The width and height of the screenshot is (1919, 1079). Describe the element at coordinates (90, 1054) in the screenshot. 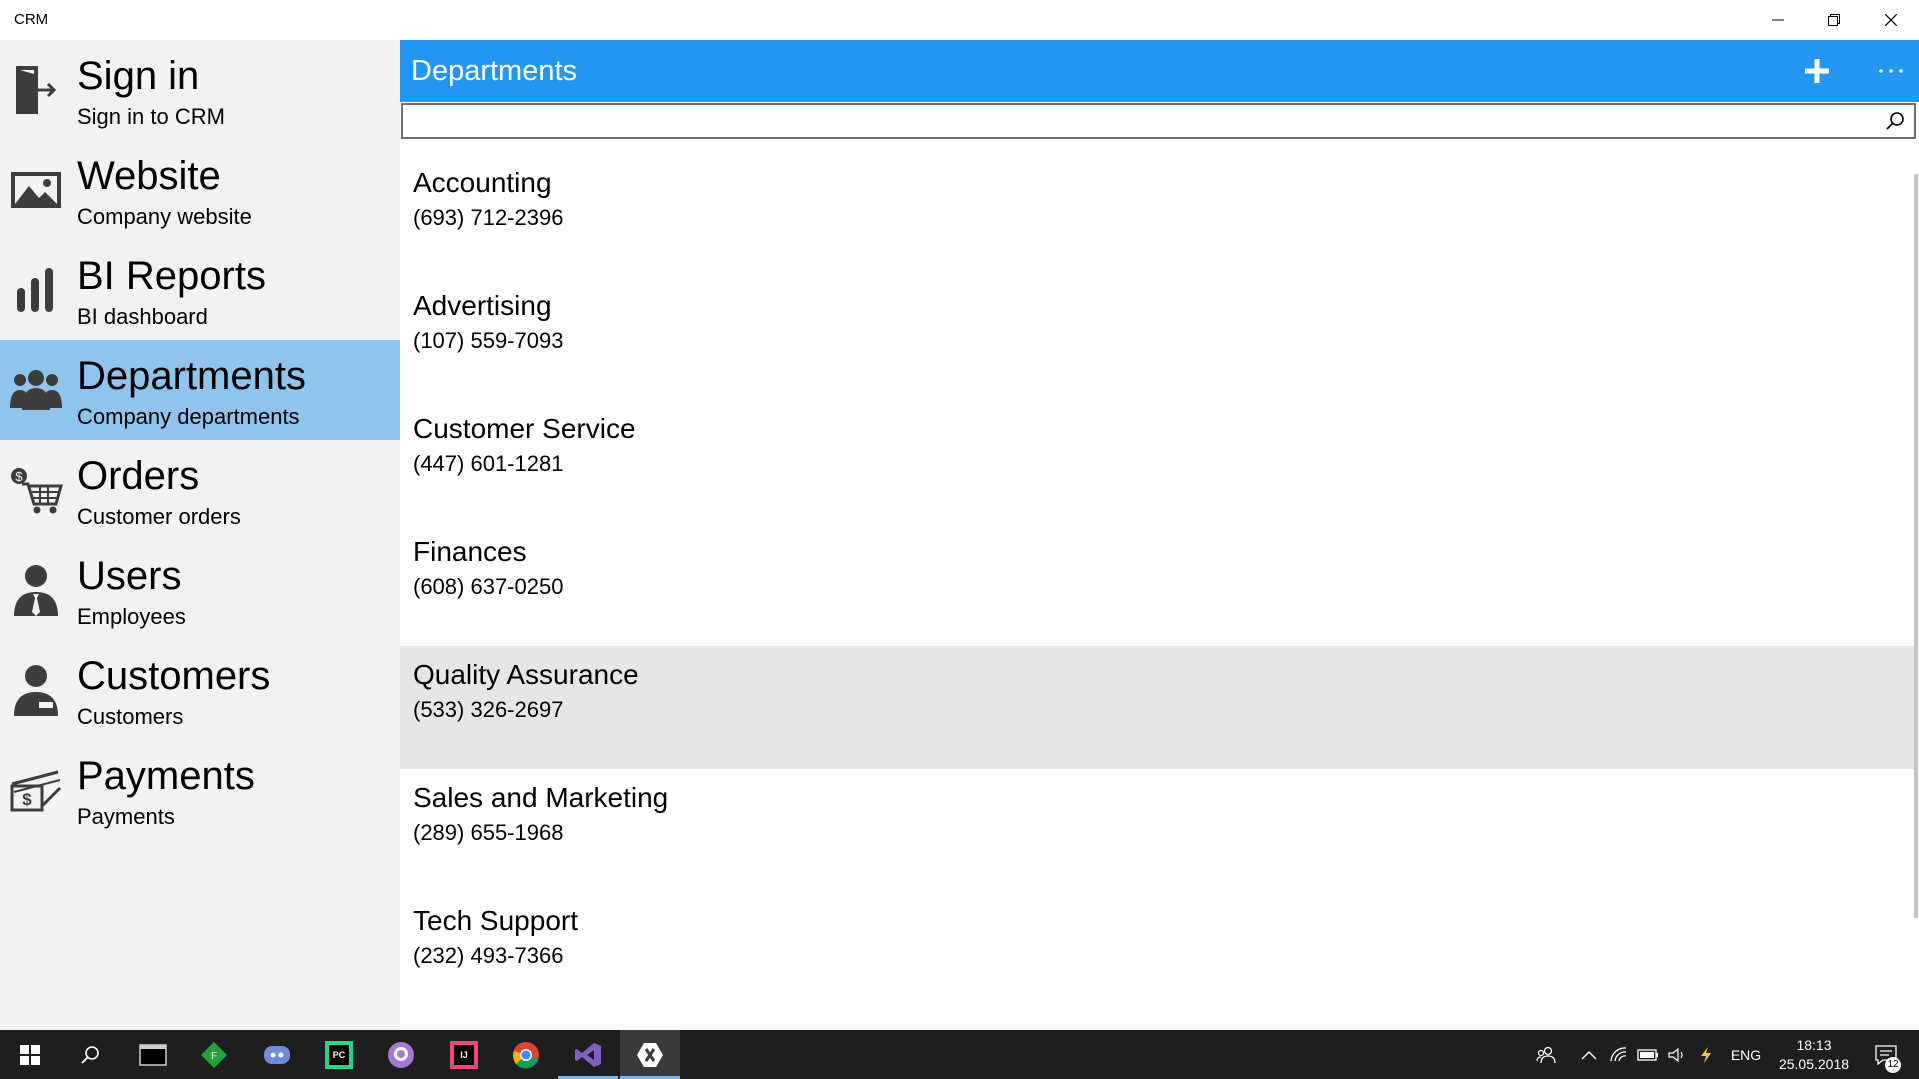

I see `taskbar-search-button` at that location.